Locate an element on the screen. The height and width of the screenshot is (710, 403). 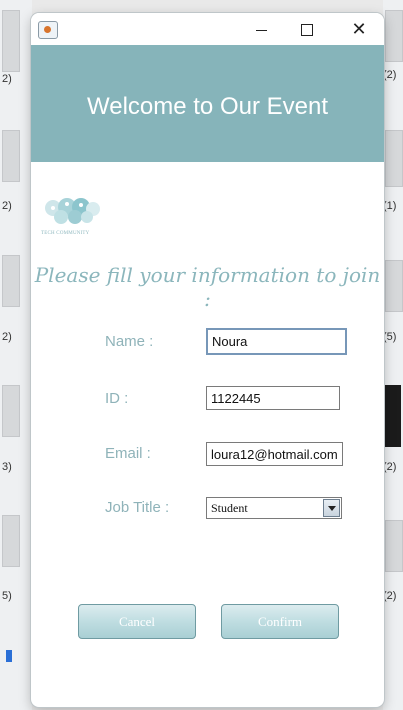
java-app-icon is located at coordinates (48, 30).